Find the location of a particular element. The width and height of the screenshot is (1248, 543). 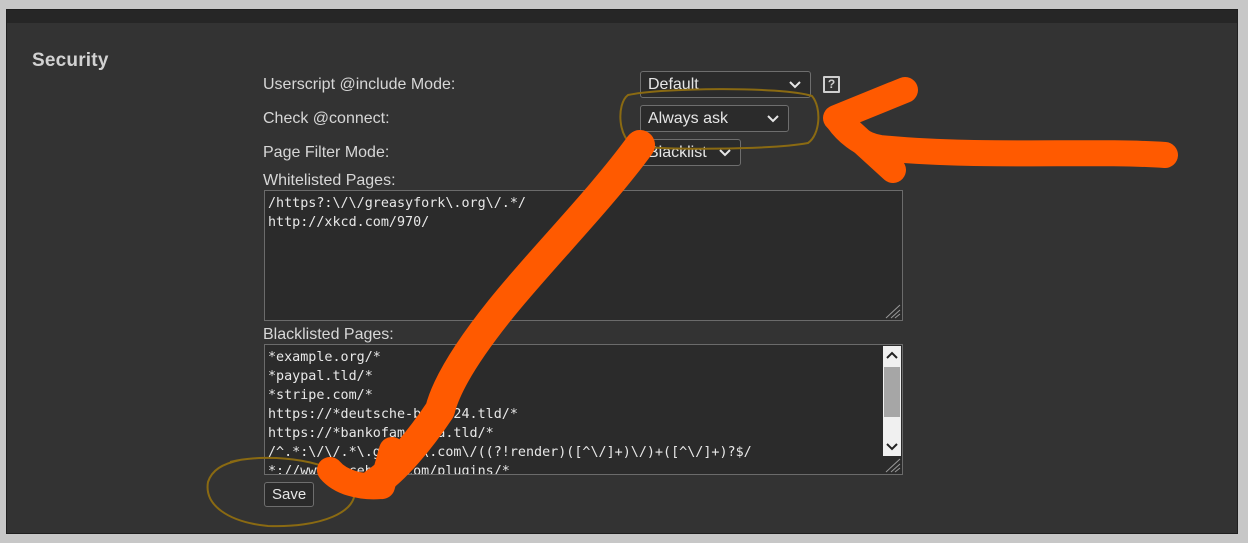

whitelist-label: Whitelisted Pages: is located at coordinates (329, 180).